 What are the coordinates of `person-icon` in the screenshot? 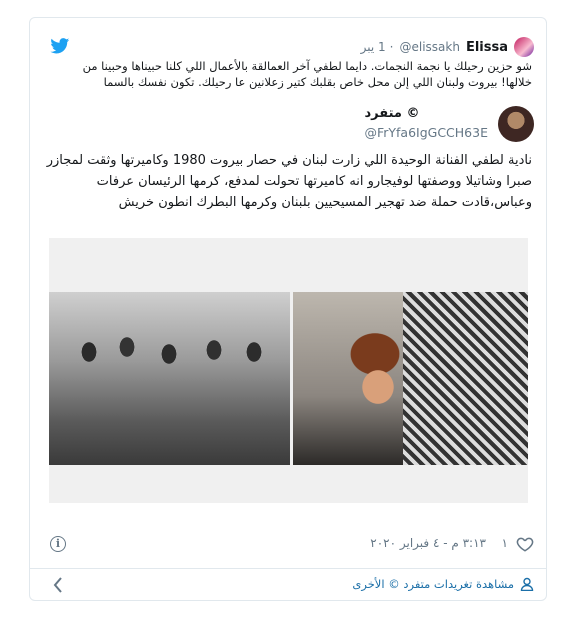 It's located at (527, 584).